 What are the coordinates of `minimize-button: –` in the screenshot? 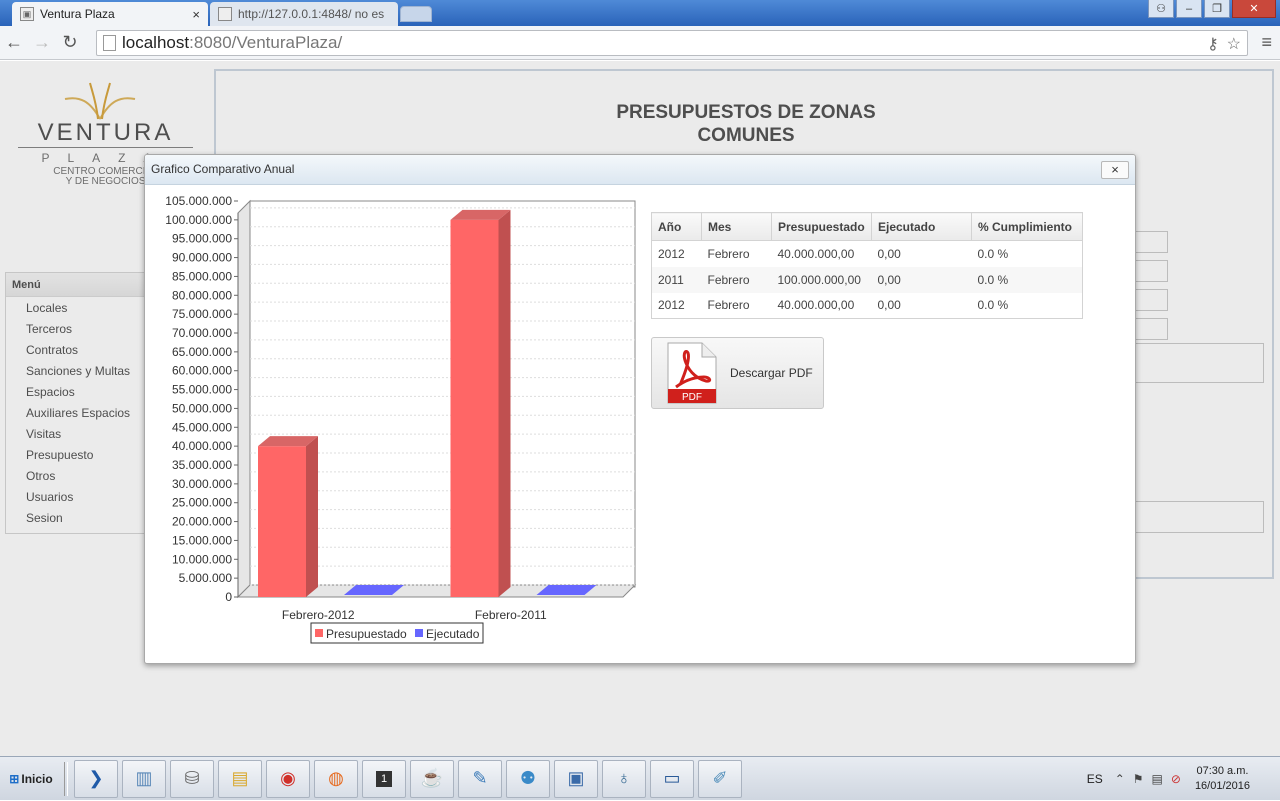 It's located at (1189, 9).